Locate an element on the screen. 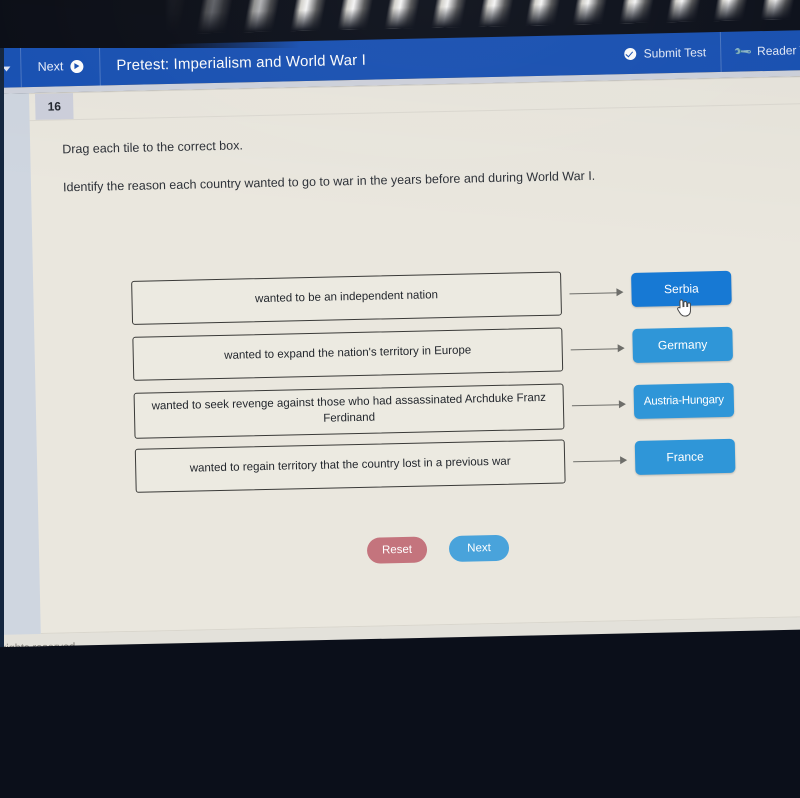  draggable-tile-germany: Germany is located at coordinates (683, 344).